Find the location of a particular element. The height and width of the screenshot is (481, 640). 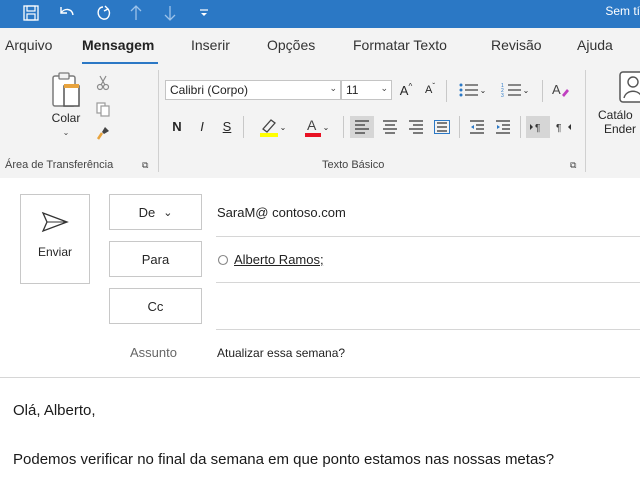

tab-ajuda: Ajuda is located at coordinates (595, 45).